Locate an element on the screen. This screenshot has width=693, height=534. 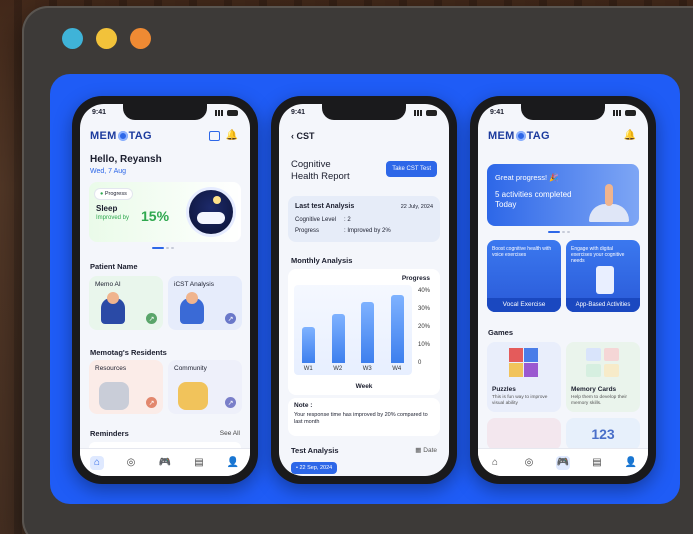
cst-title: CST is located at coordinates (305, 136).